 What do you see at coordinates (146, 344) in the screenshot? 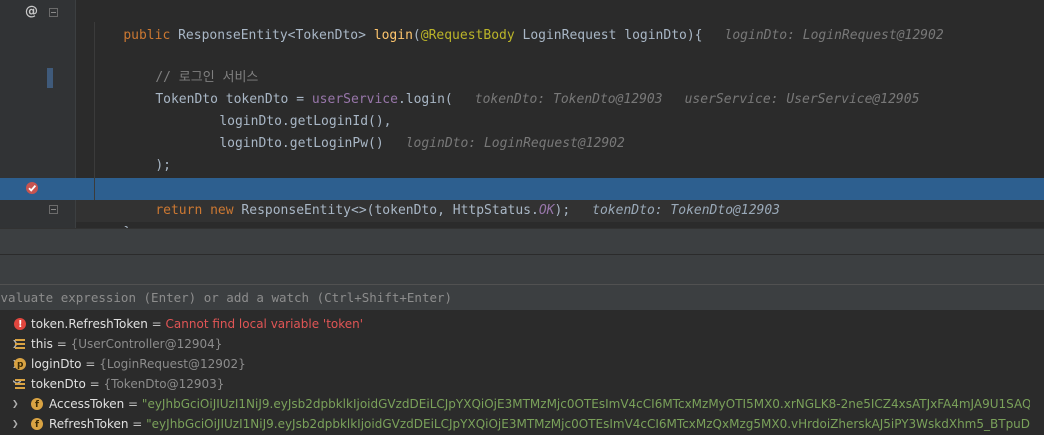
I see `variable-value: {UserController@12904}` at bounding box center [146, 344].